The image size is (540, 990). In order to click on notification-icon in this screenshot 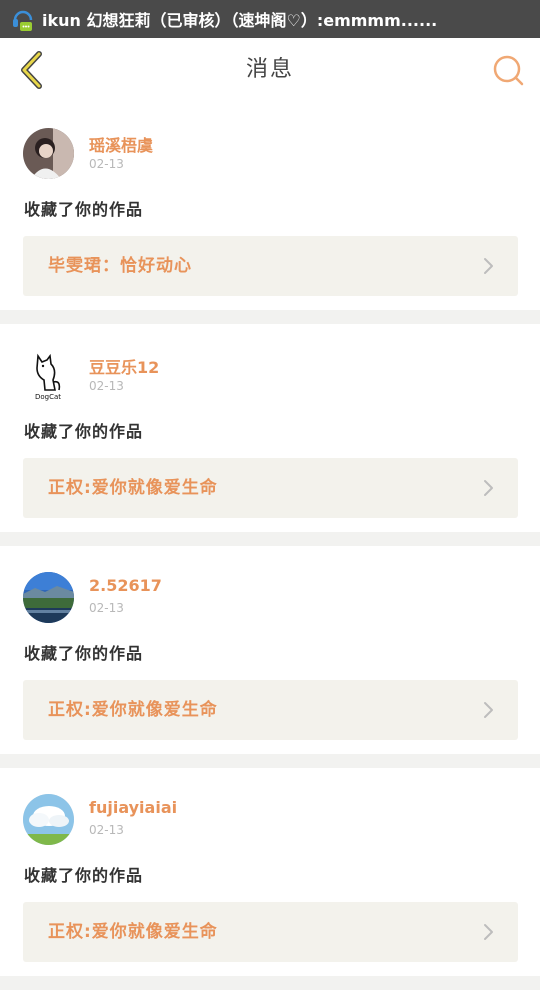, I will do `click(23, 19)`.